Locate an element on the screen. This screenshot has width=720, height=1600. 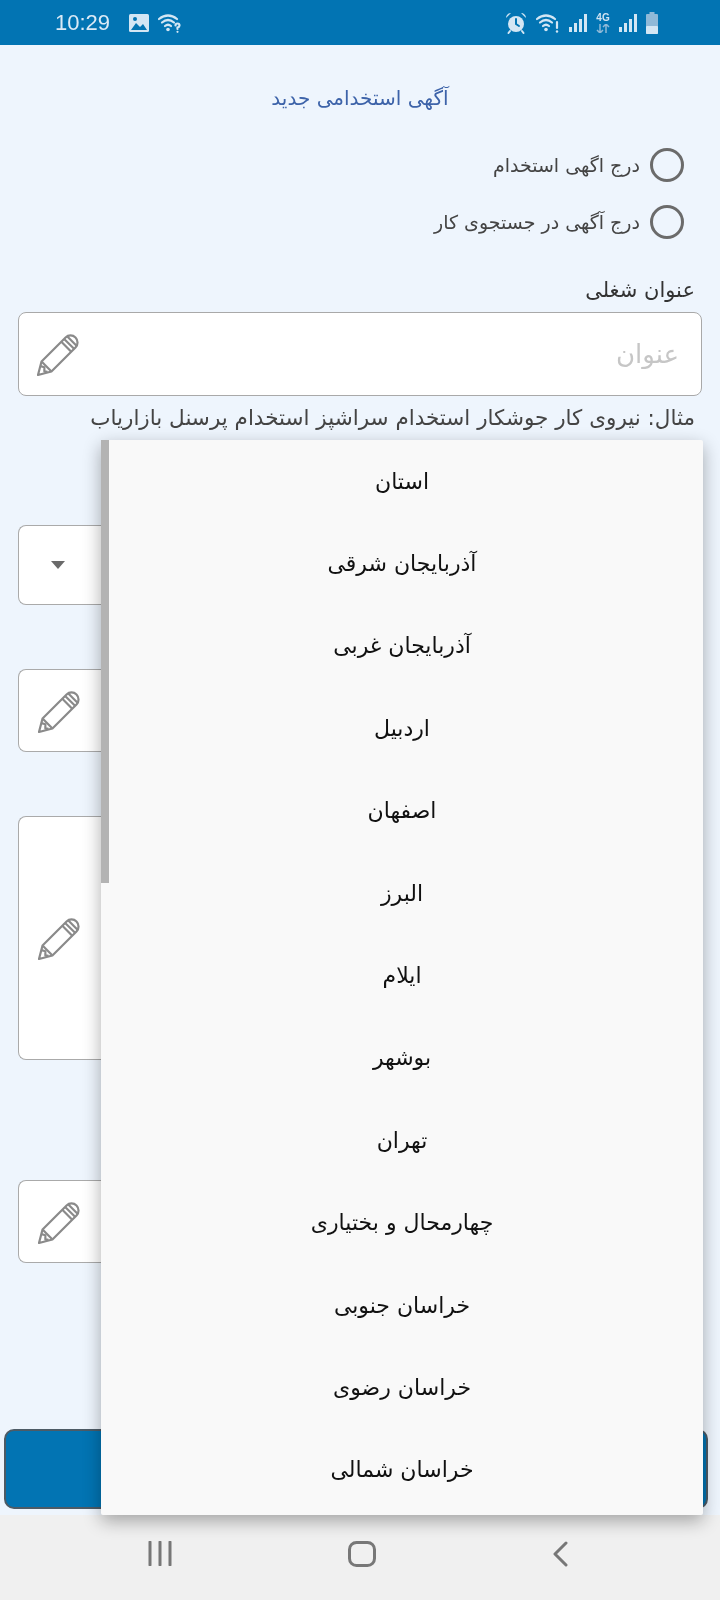
network-type-label: 4G is located at coordinates (603, 17).